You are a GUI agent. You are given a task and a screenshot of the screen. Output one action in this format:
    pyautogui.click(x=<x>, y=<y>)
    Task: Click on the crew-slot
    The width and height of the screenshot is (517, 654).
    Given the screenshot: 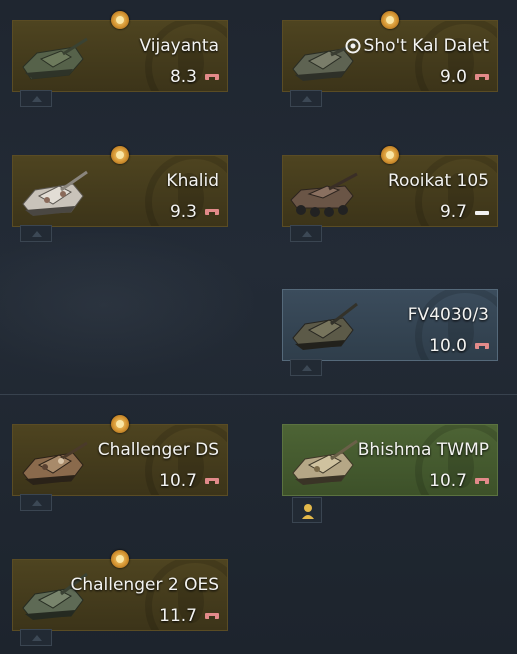 What is the action you would take?
    pyautogui.click(x=307, y=510)
    